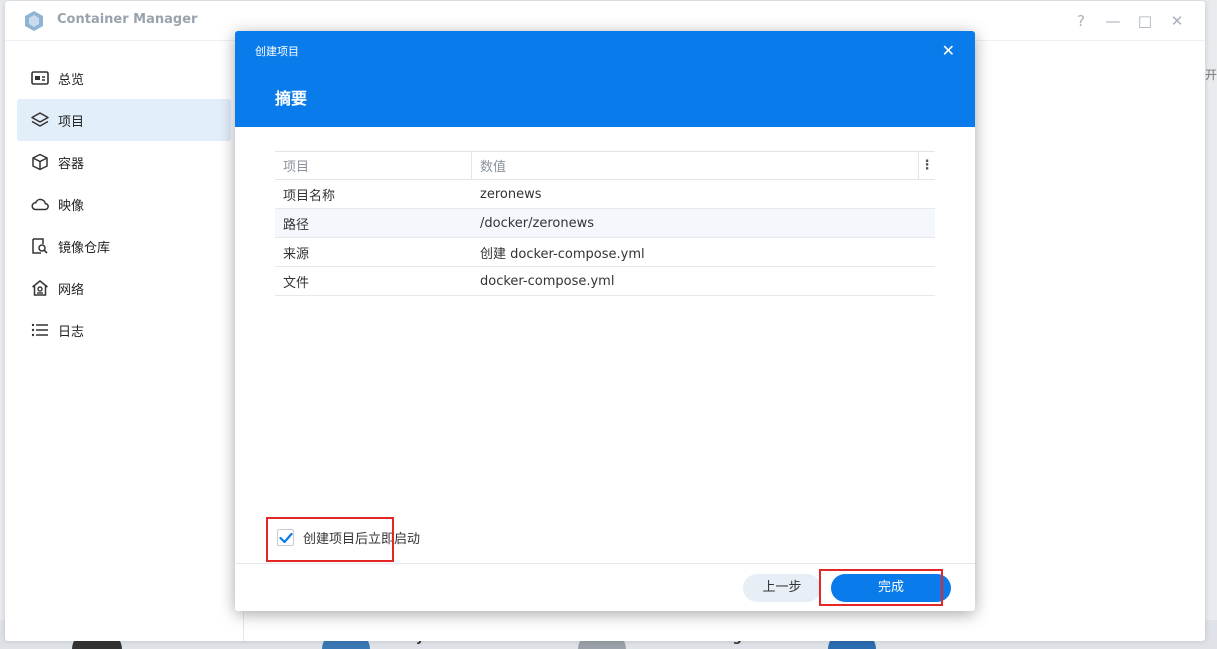 The height and width of the screenshot is (649, 1217). What do you see at coordinates (373, 165) in the screenshot?
I see `column-header-item: 项目` at bounding box center [373, 165].